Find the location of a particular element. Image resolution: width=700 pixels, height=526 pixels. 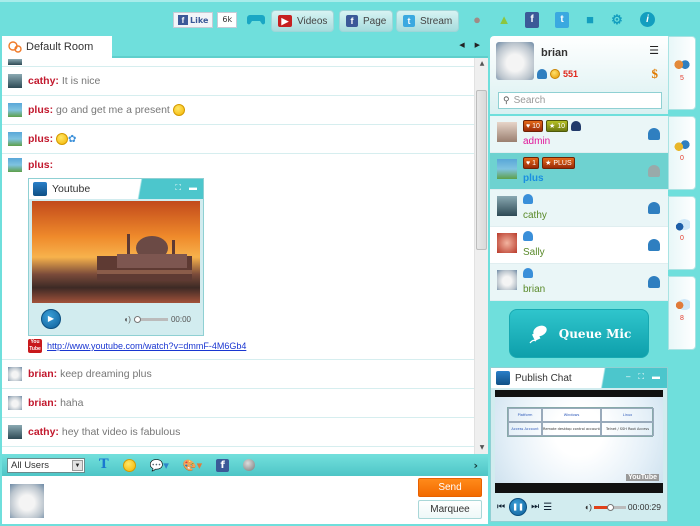

users-icon is located at coordinates (682, 66).